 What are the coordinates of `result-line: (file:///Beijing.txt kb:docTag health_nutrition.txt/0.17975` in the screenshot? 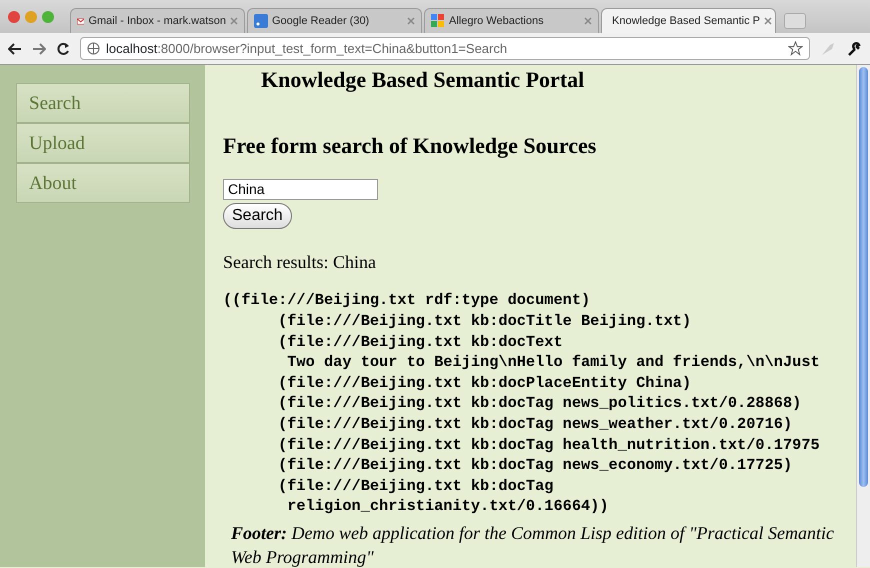 It's located at (548, 445).